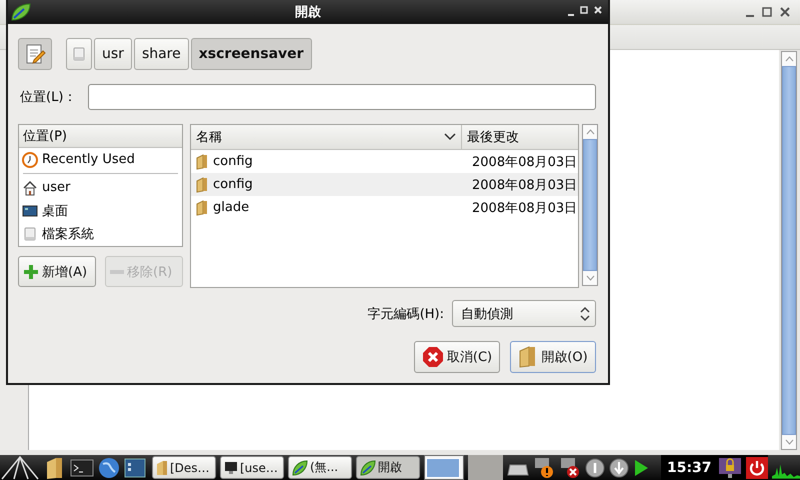  What do you see at coordinates (100, 210) in the screenshot?
I see `place-item: 桌面` at bounding box center [100, 210].